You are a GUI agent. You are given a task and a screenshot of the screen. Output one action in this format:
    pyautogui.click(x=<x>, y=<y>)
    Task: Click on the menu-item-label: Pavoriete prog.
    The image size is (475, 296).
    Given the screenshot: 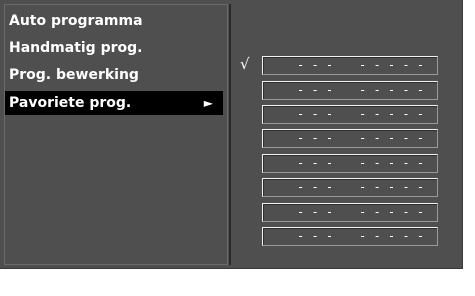 What is the action you would take?
    pyautogui.click(x=70, y=103)
    